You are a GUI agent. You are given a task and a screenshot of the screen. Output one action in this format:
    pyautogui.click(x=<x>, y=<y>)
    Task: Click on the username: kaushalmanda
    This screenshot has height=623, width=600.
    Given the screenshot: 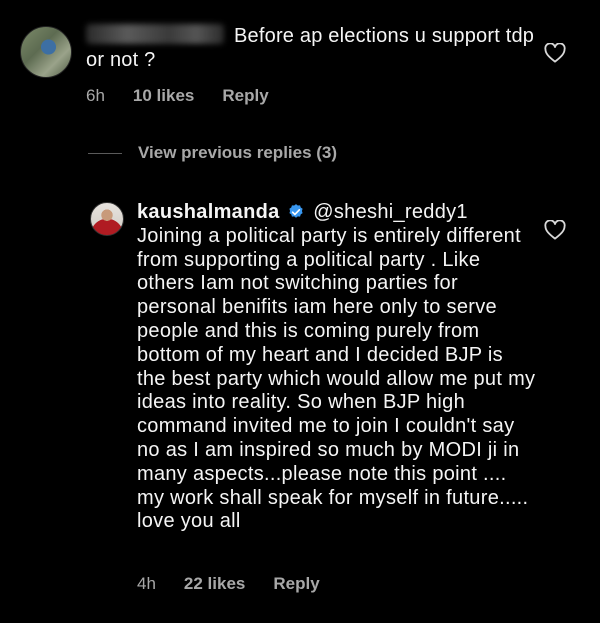 What is the action you would take?
    pyautogui.click(x=208, y=212)
    